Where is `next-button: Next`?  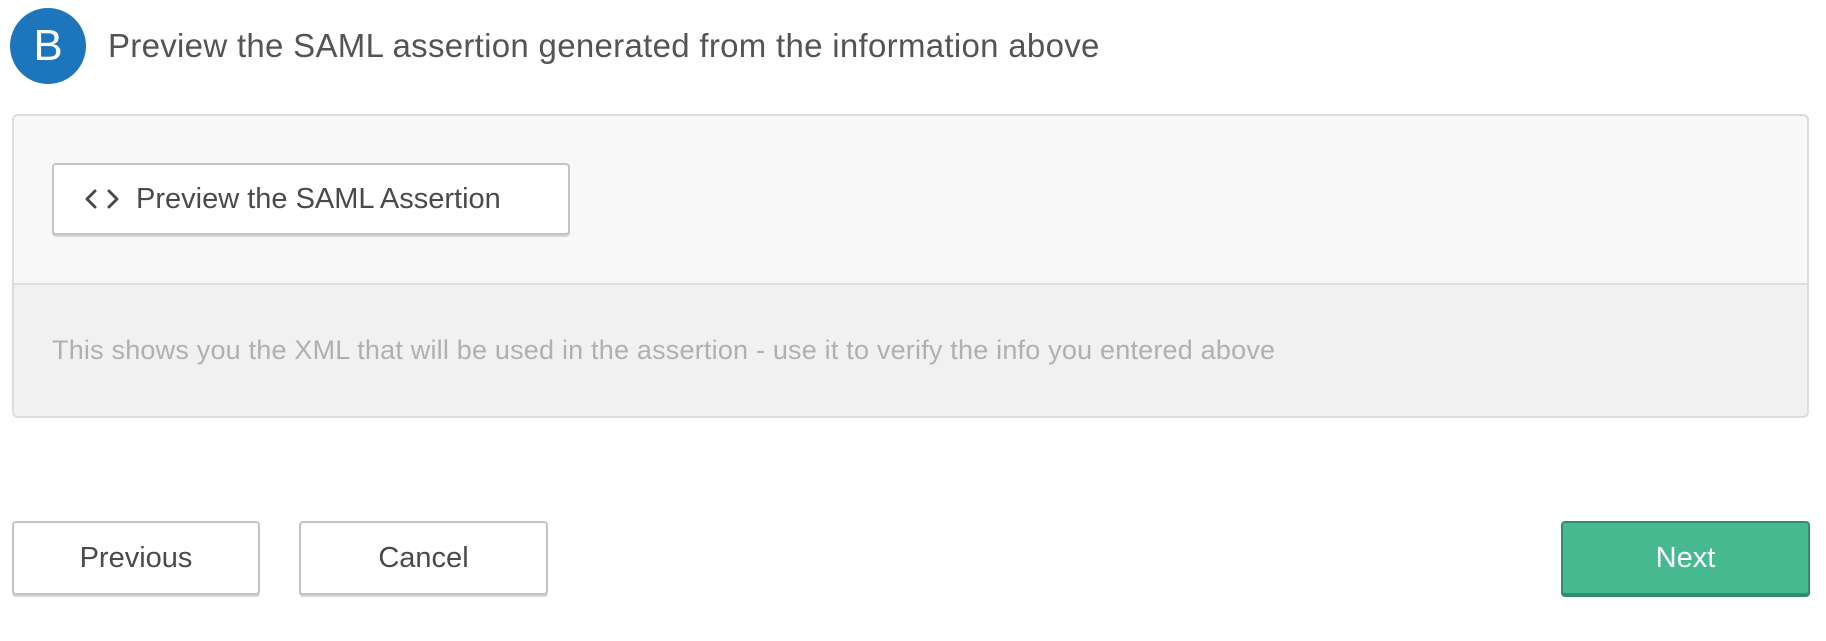
next-button: Next is located at coordinates (1685, 558).